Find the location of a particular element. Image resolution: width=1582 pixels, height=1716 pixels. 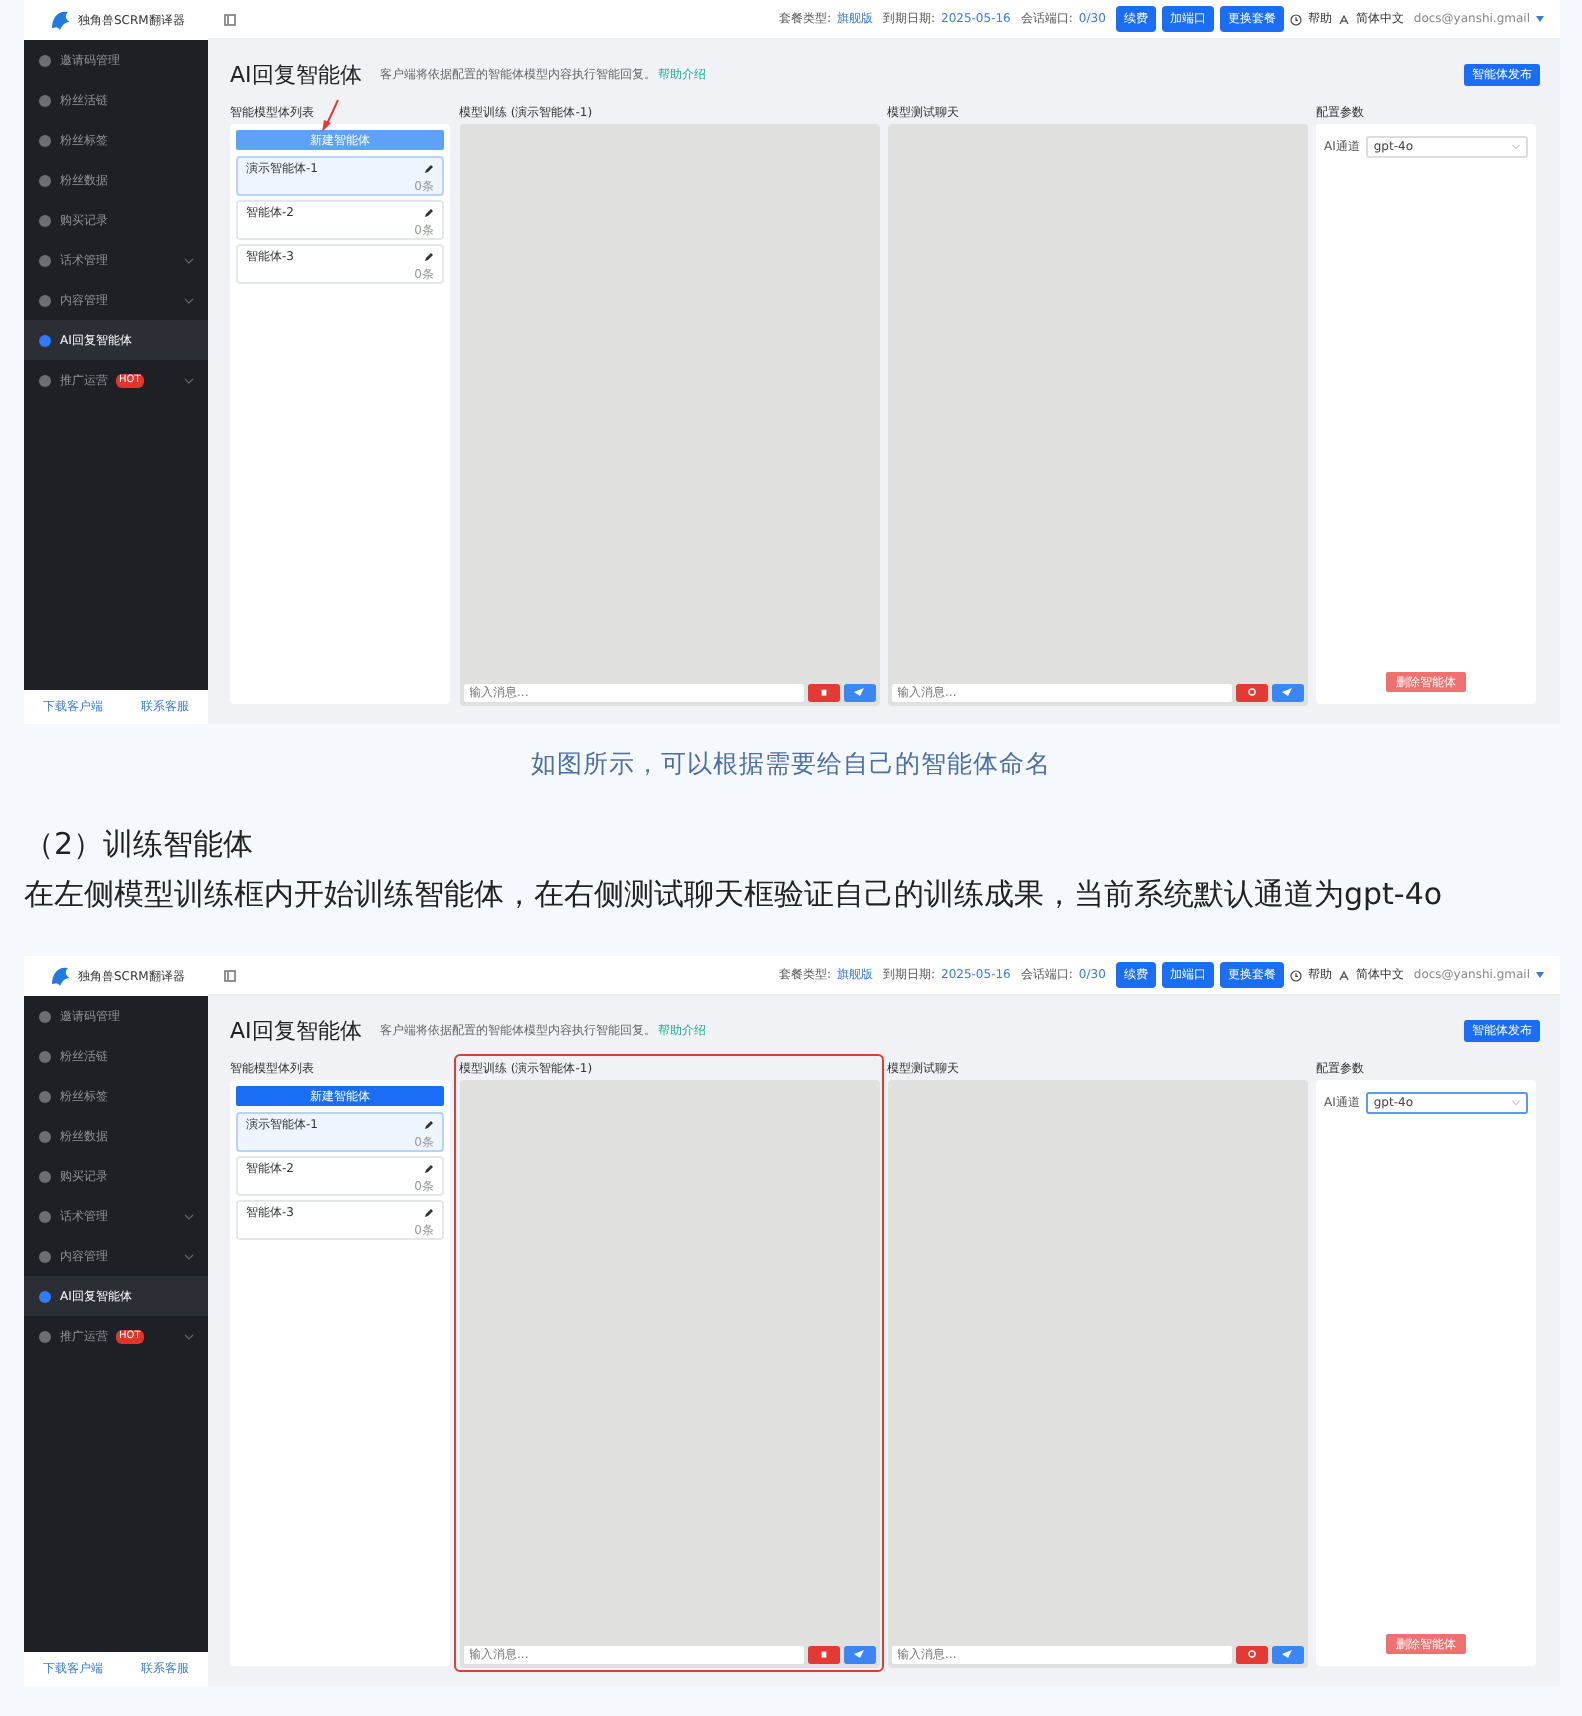

figure-caption: 如图所示，可以根据需要给自己的智能体命名 is located at coordinates (791, 765).